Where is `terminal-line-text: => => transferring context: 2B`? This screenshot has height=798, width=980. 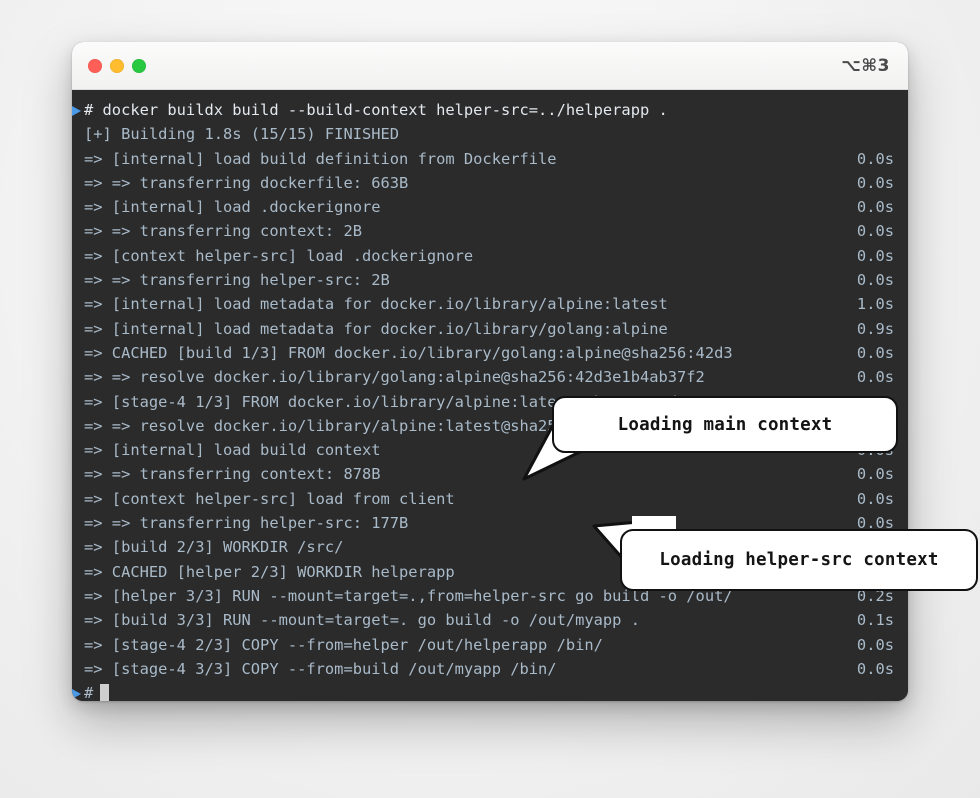 terminal-line-text: => => transferring context: 2B is located at coordinates (223, 231).